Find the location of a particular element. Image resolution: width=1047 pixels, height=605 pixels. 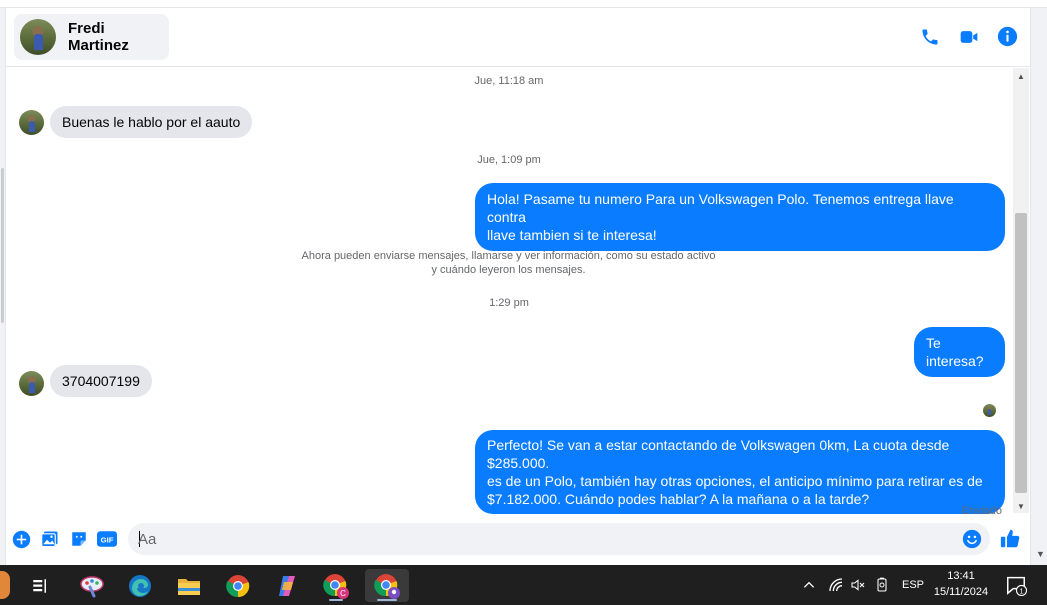

contact-name: Fredi Martinez is located at coordinates (98, 37).